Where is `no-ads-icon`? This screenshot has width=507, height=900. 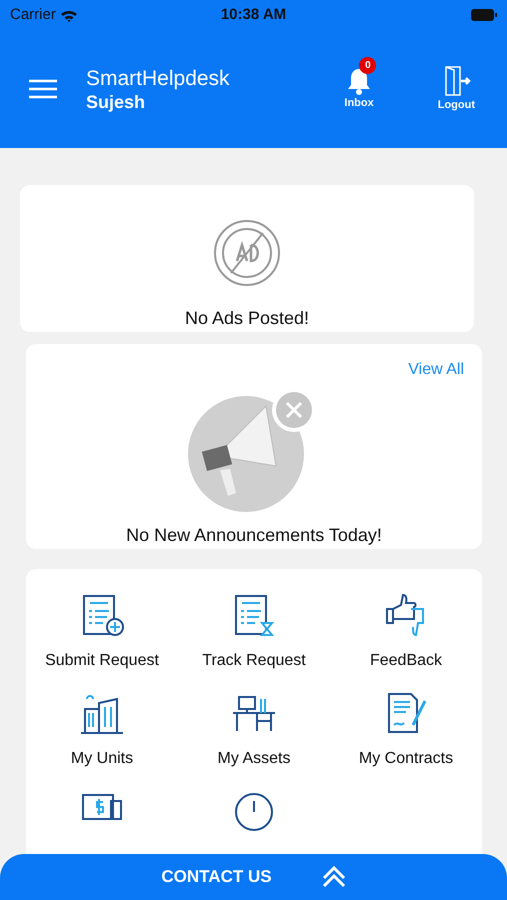 no-ads-icon is located at coordinates (247, 253).